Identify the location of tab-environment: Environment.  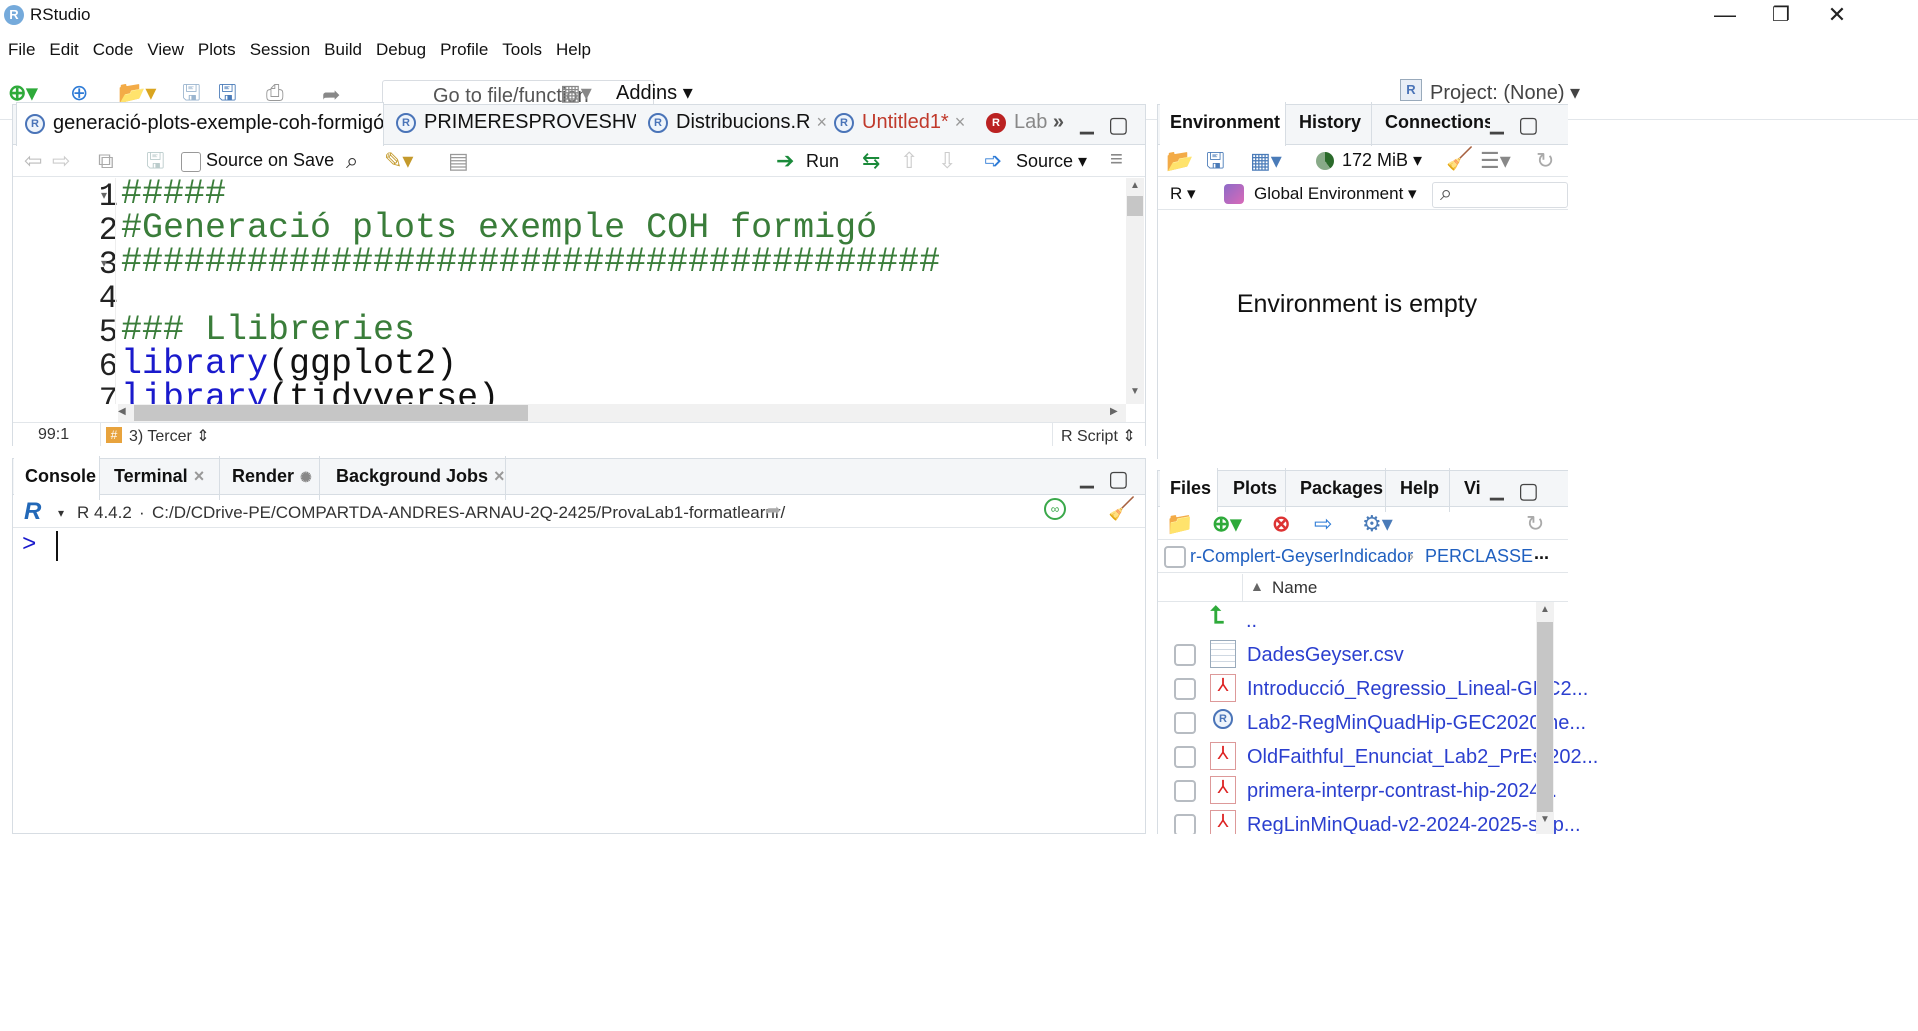
(1223, 124).